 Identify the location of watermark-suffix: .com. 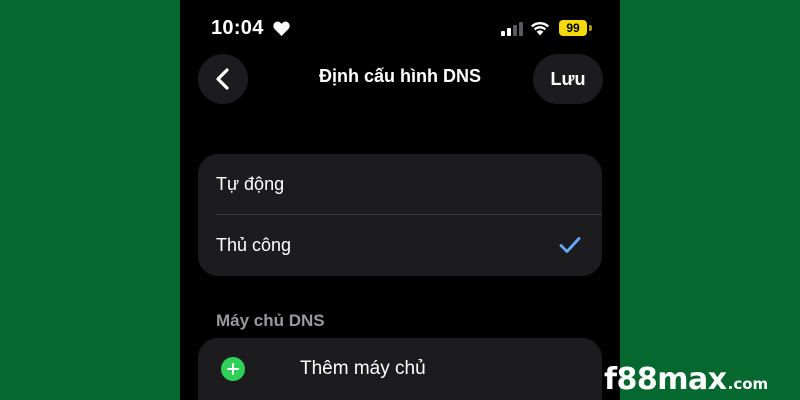
(748, 384).